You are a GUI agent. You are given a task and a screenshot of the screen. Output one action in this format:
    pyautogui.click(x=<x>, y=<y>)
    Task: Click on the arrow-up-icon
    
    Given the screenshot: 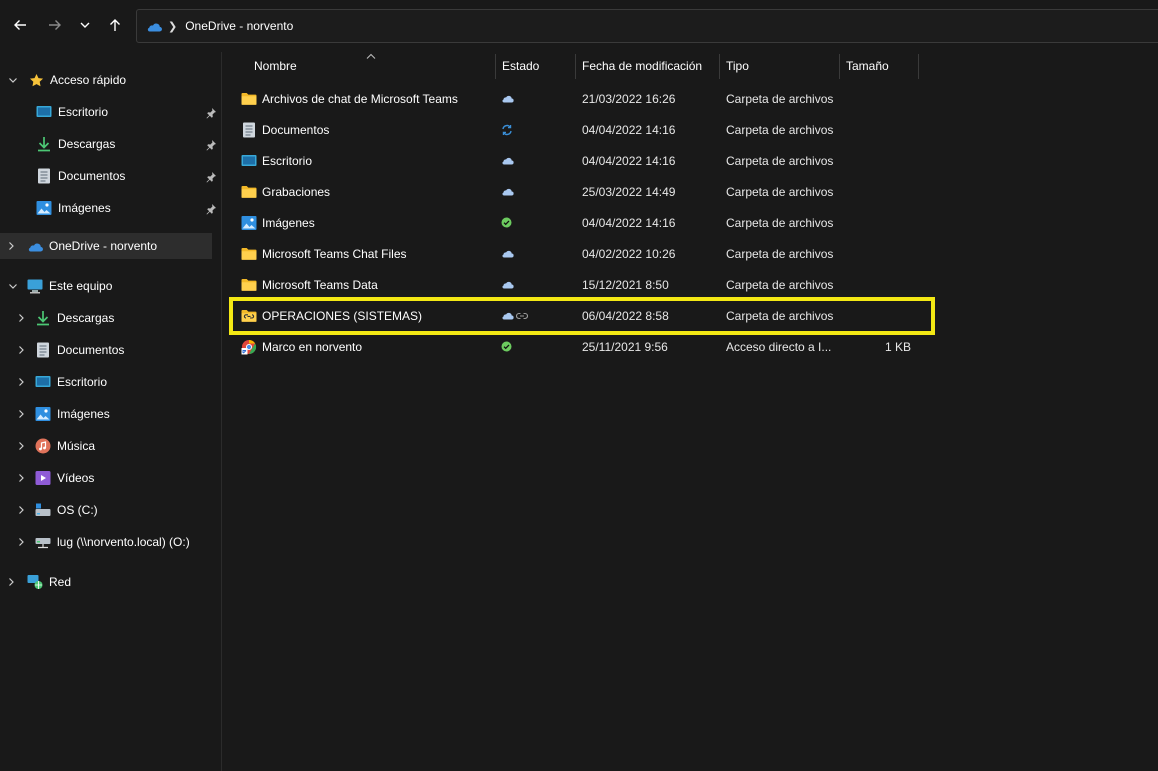 What is the action you would take?
    pyautogui.click(x=115, y=25)
    